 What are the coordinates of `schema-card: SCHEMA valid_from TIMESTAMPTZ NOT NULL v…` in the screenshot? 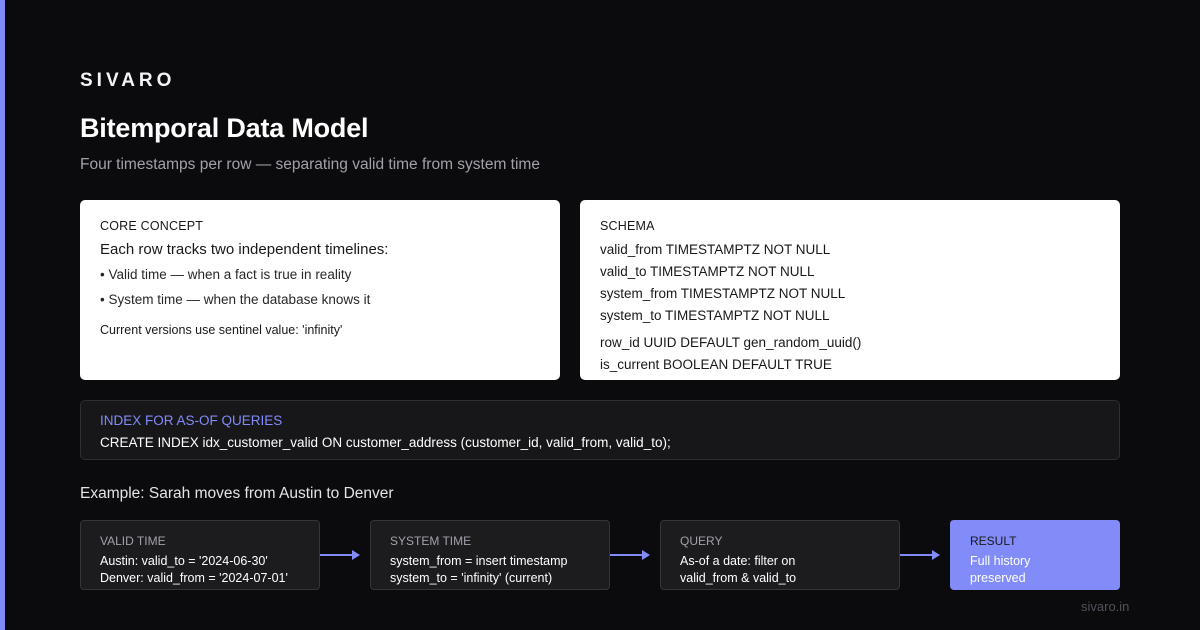 It's located at (850, 290).